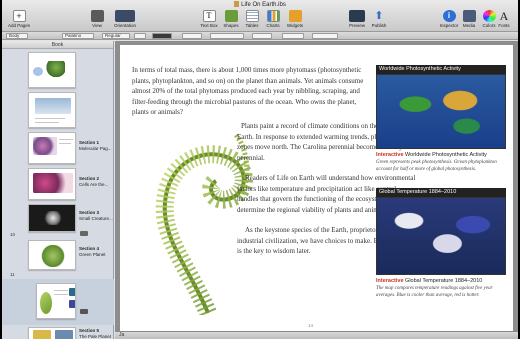  I want to click on title-bar: Life On Earth.ibs, so click(260, 5).